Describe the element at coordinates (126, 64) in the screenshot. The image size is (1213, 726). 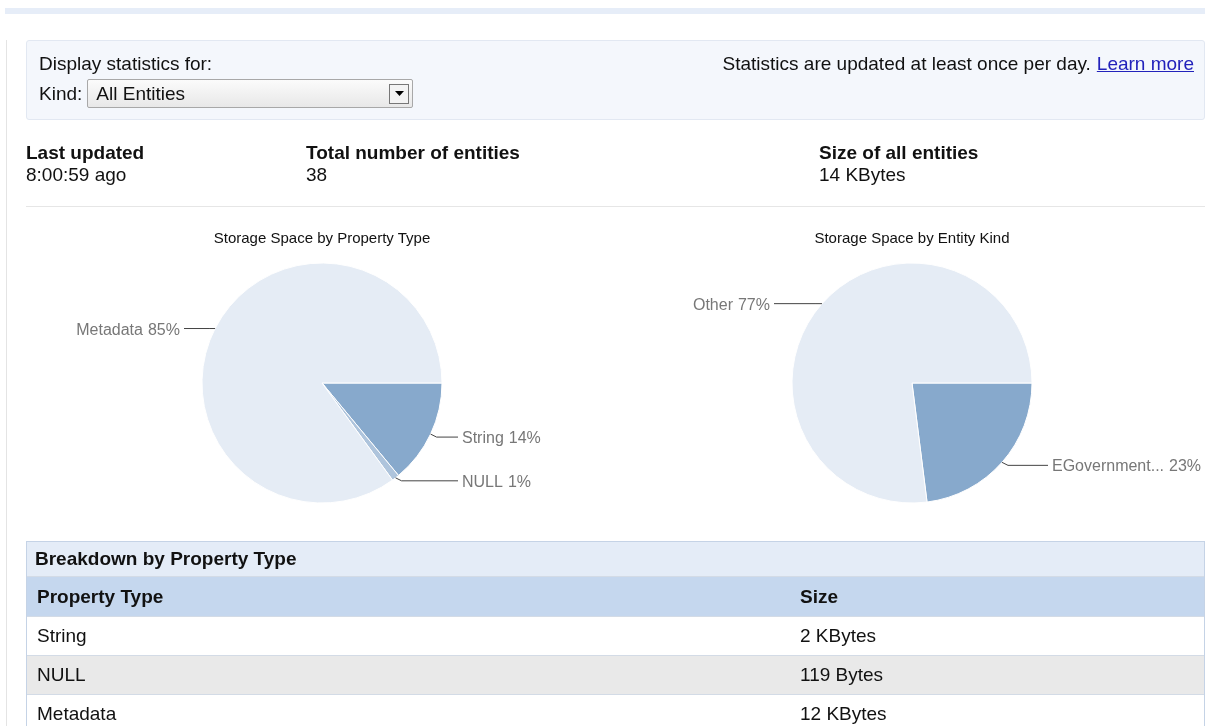
I see `filter-heading: Display statistics for:` at that location.